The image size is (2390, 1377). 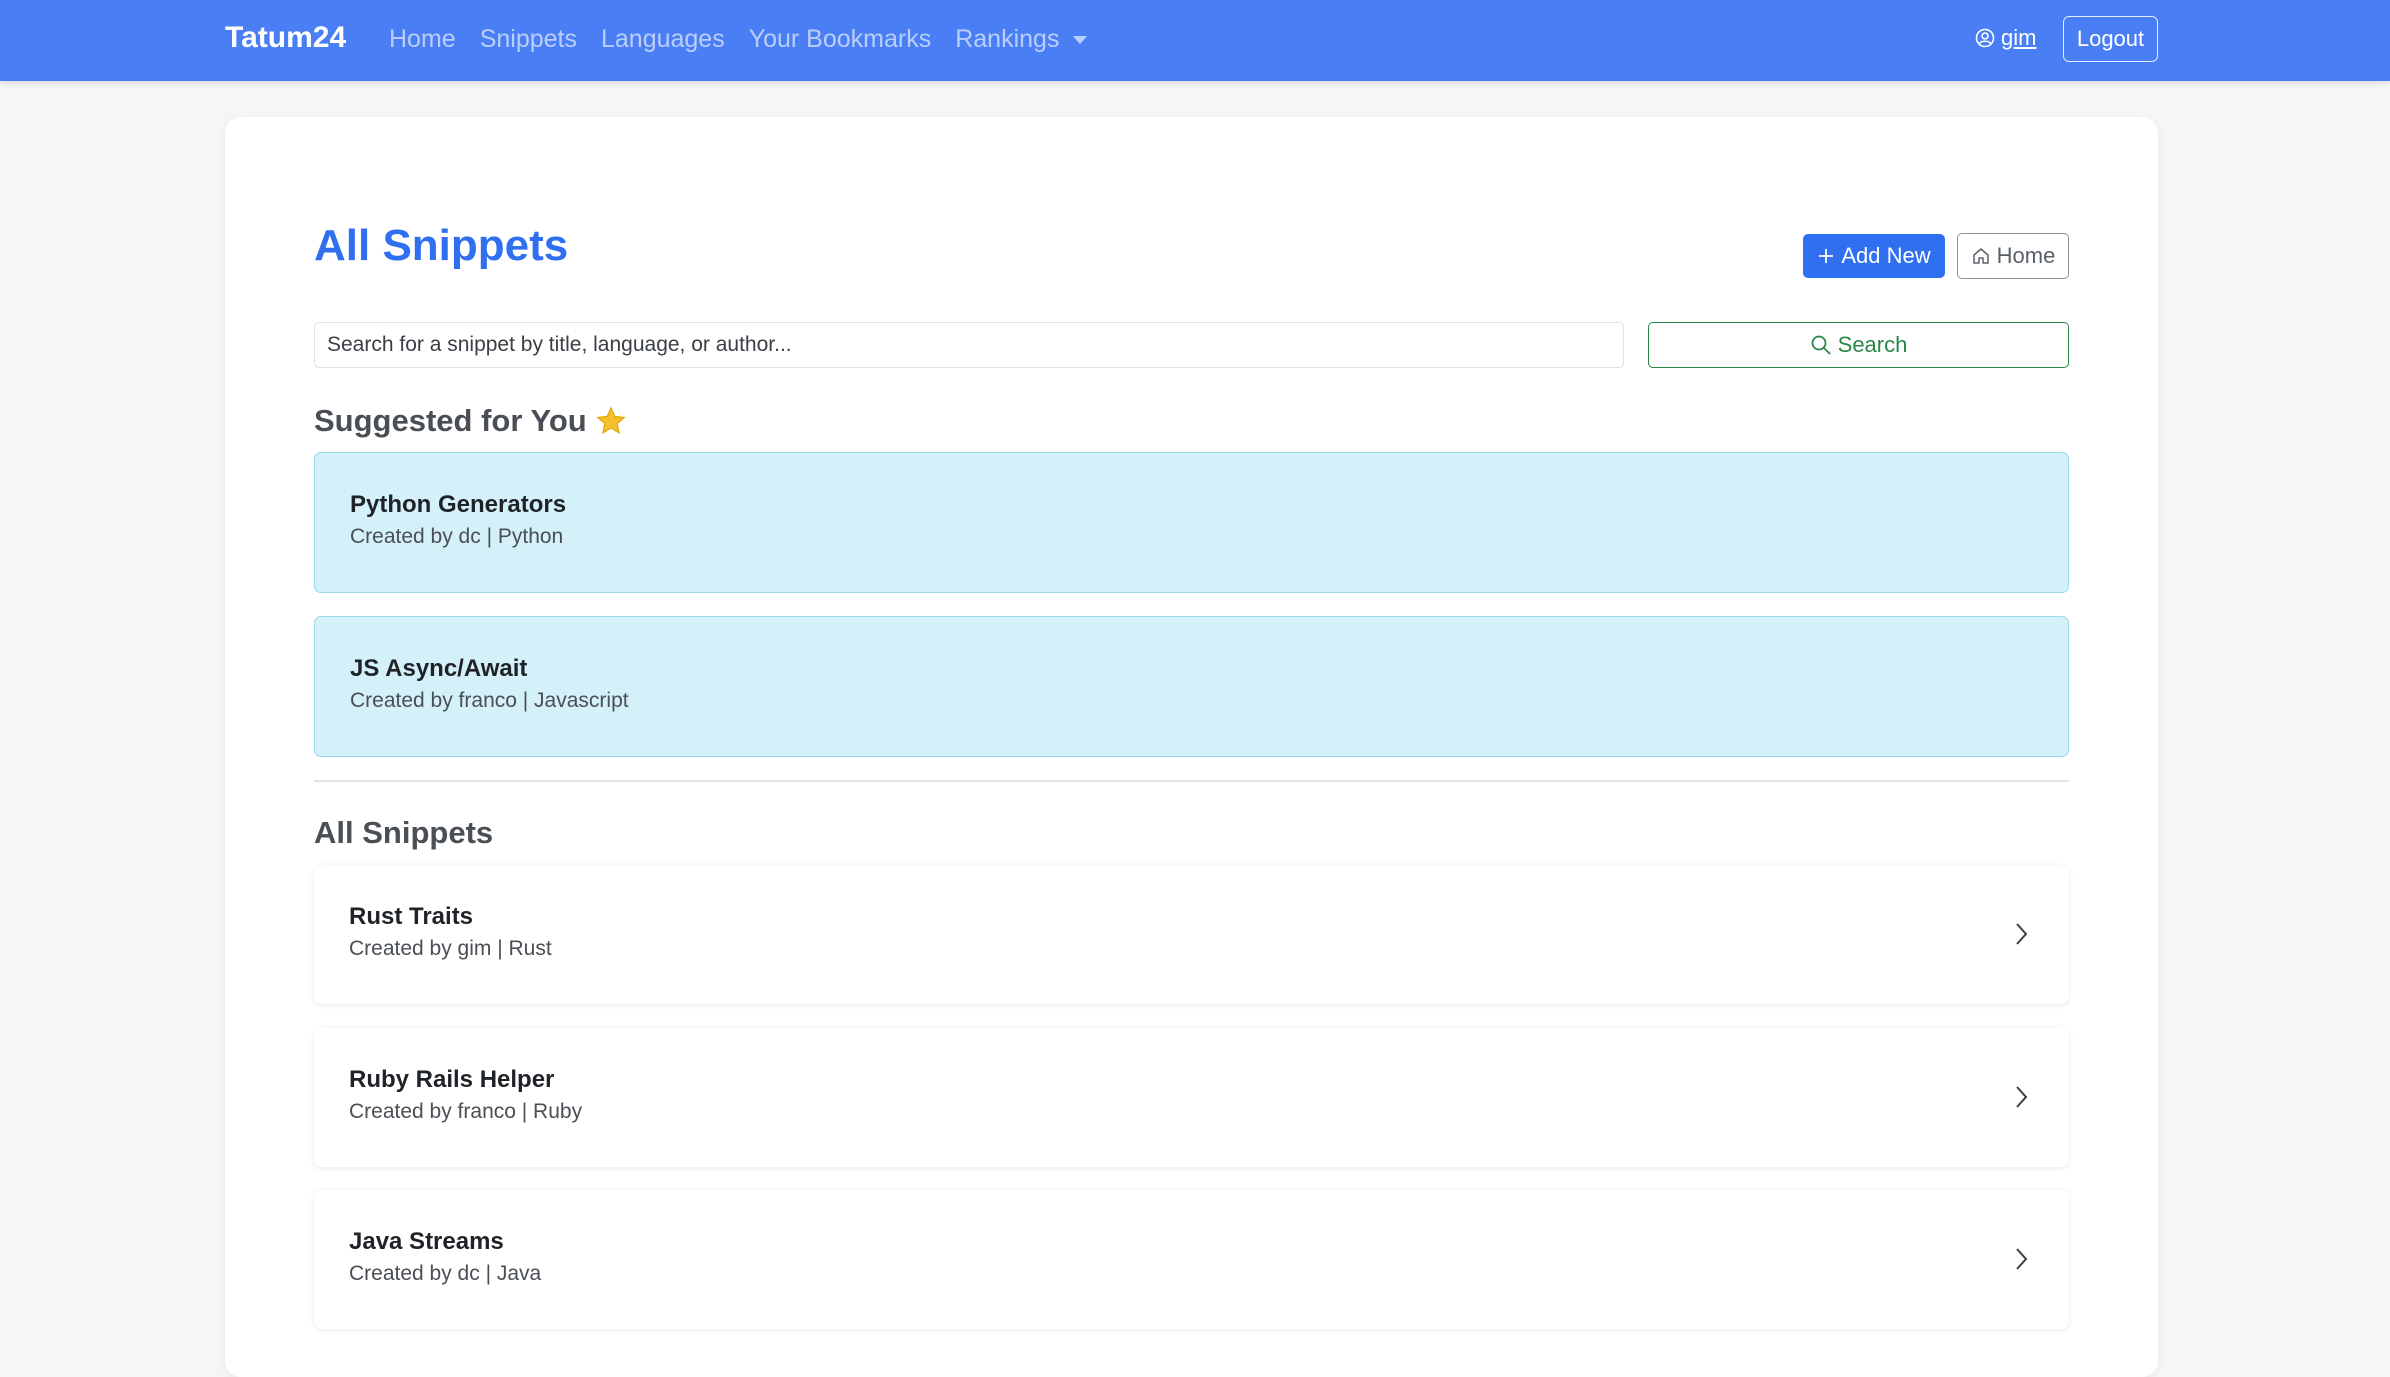 What do you see at coordinates (1872, 344) in the screenshot?
I see `search-button-label: Search` at bounding box center [1872, 344].